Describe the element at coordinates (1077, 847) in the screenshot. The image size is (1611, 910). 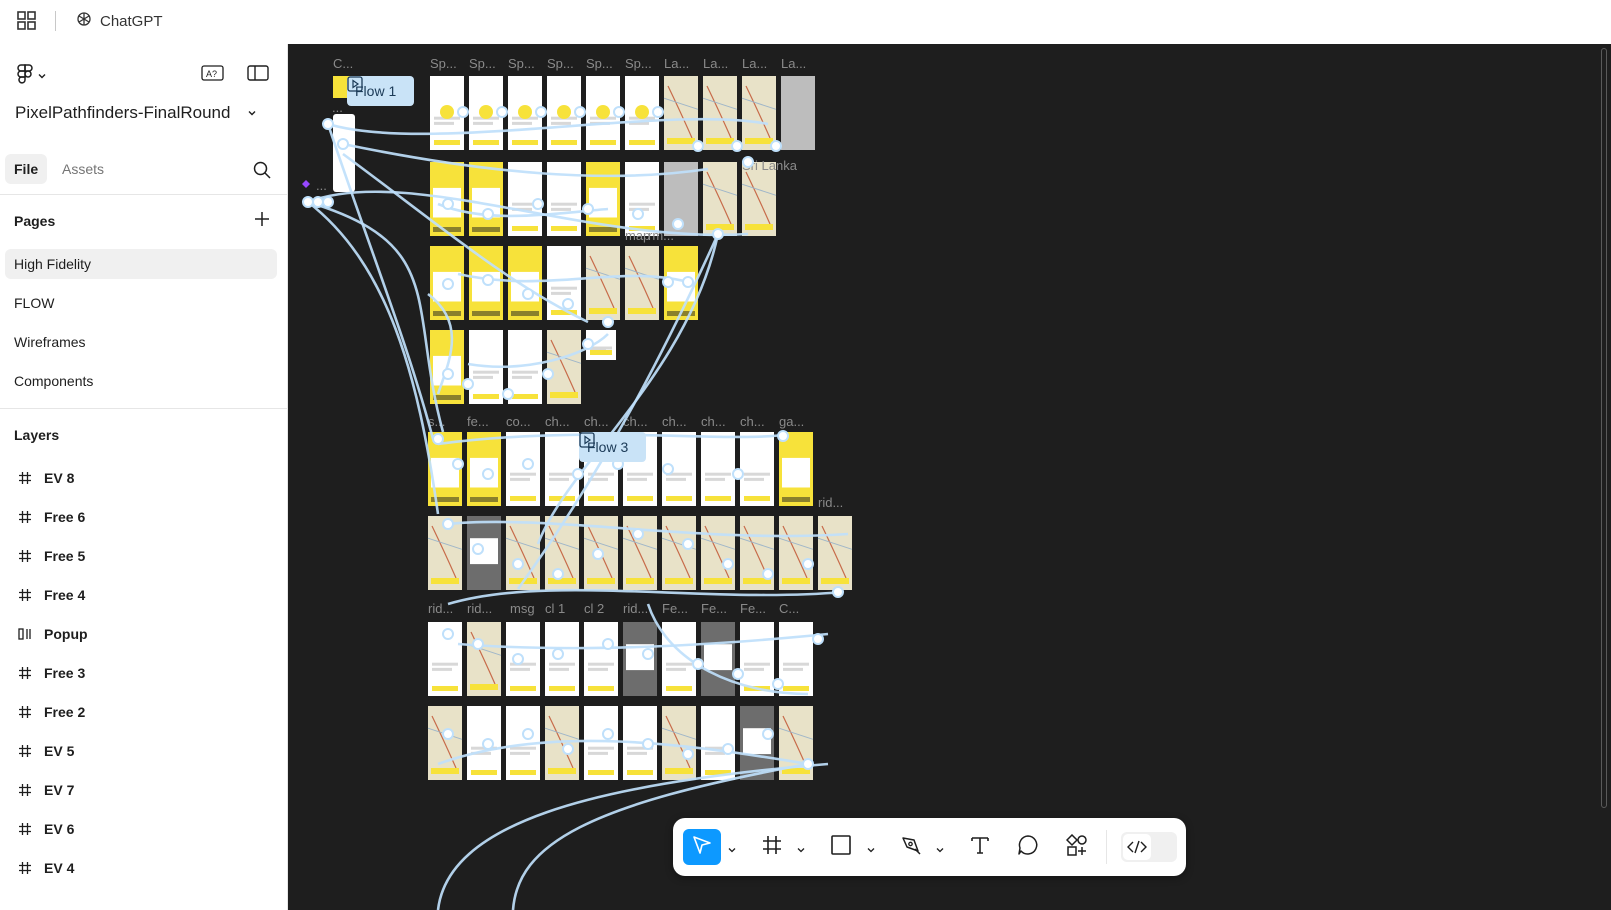
I see `actions-tool` at that location.